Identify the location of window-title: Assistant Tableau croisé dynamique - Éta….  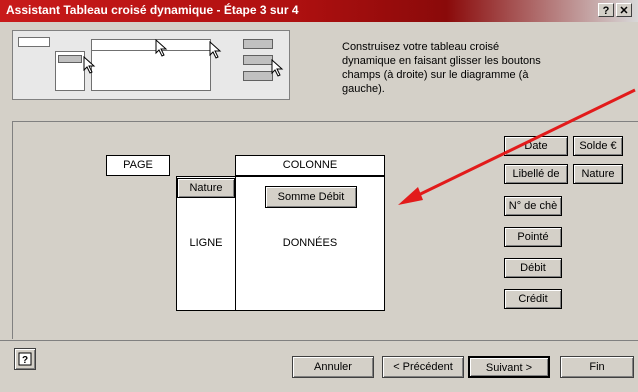
(152, 10).